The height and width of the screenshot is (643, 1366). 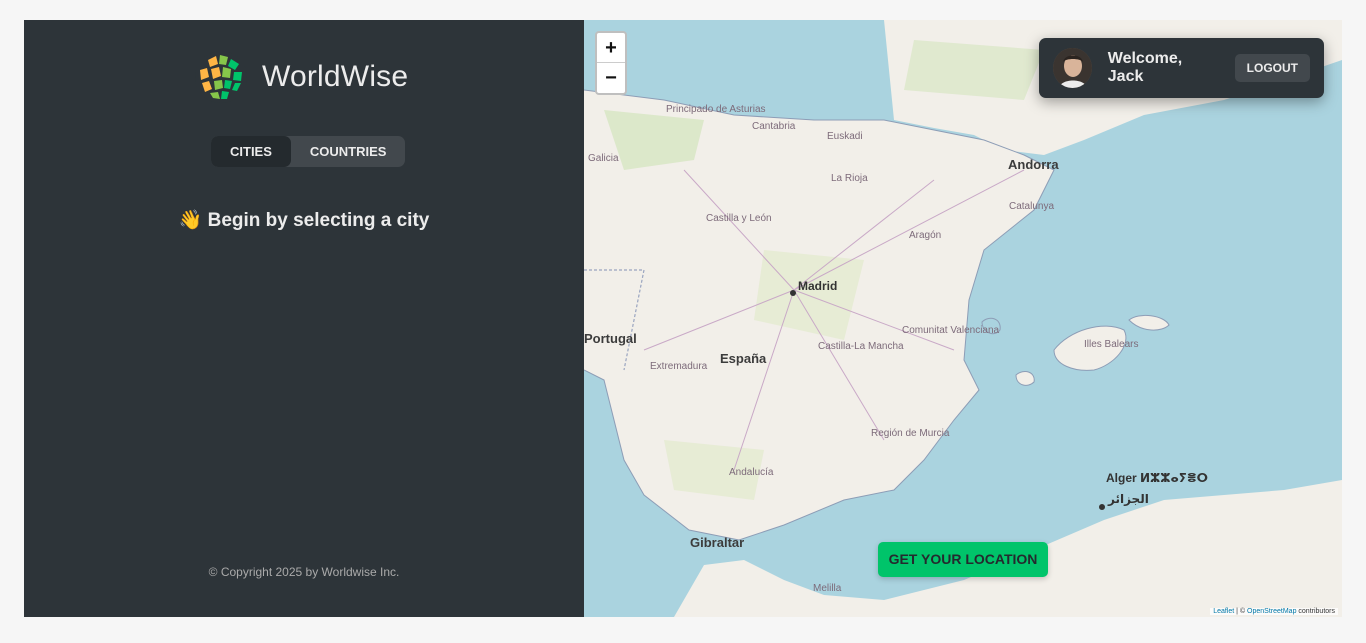 What do you see at coordinates (716, 109) in the screenshot?
I see `map-label: Principado de Asturias` at bounding box center [716, 109].